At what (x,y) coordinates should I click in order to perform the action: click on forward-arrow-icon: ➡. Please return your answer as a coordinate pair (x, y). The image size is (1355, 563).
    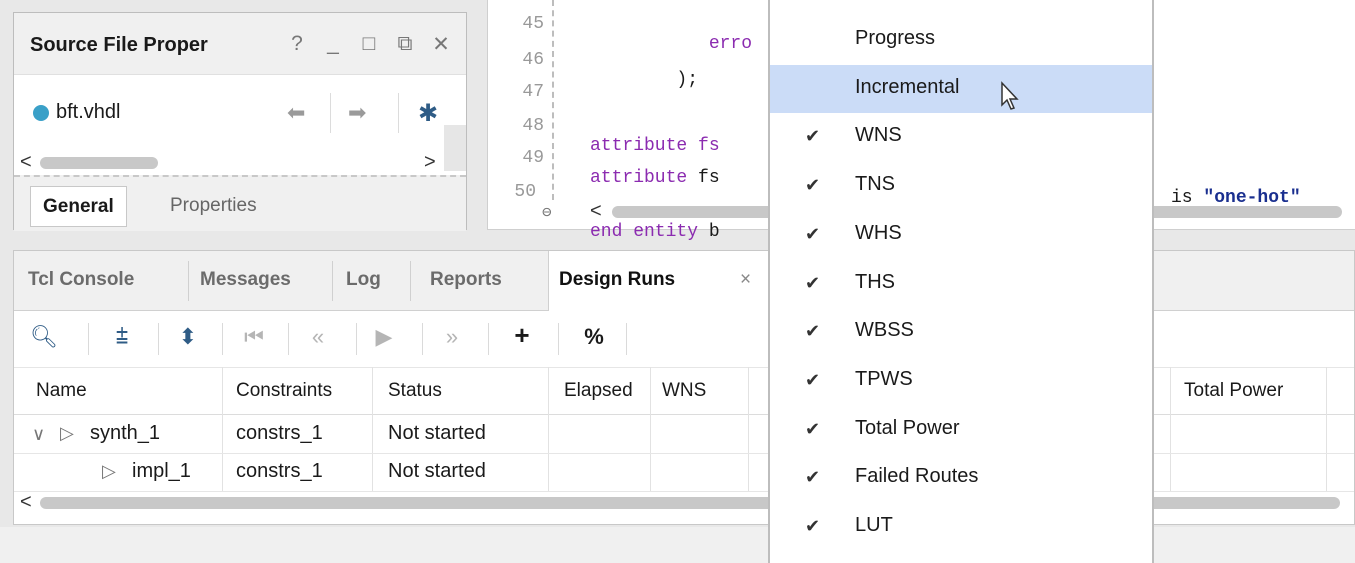
    Looking at the image, I should click on (357, 113).